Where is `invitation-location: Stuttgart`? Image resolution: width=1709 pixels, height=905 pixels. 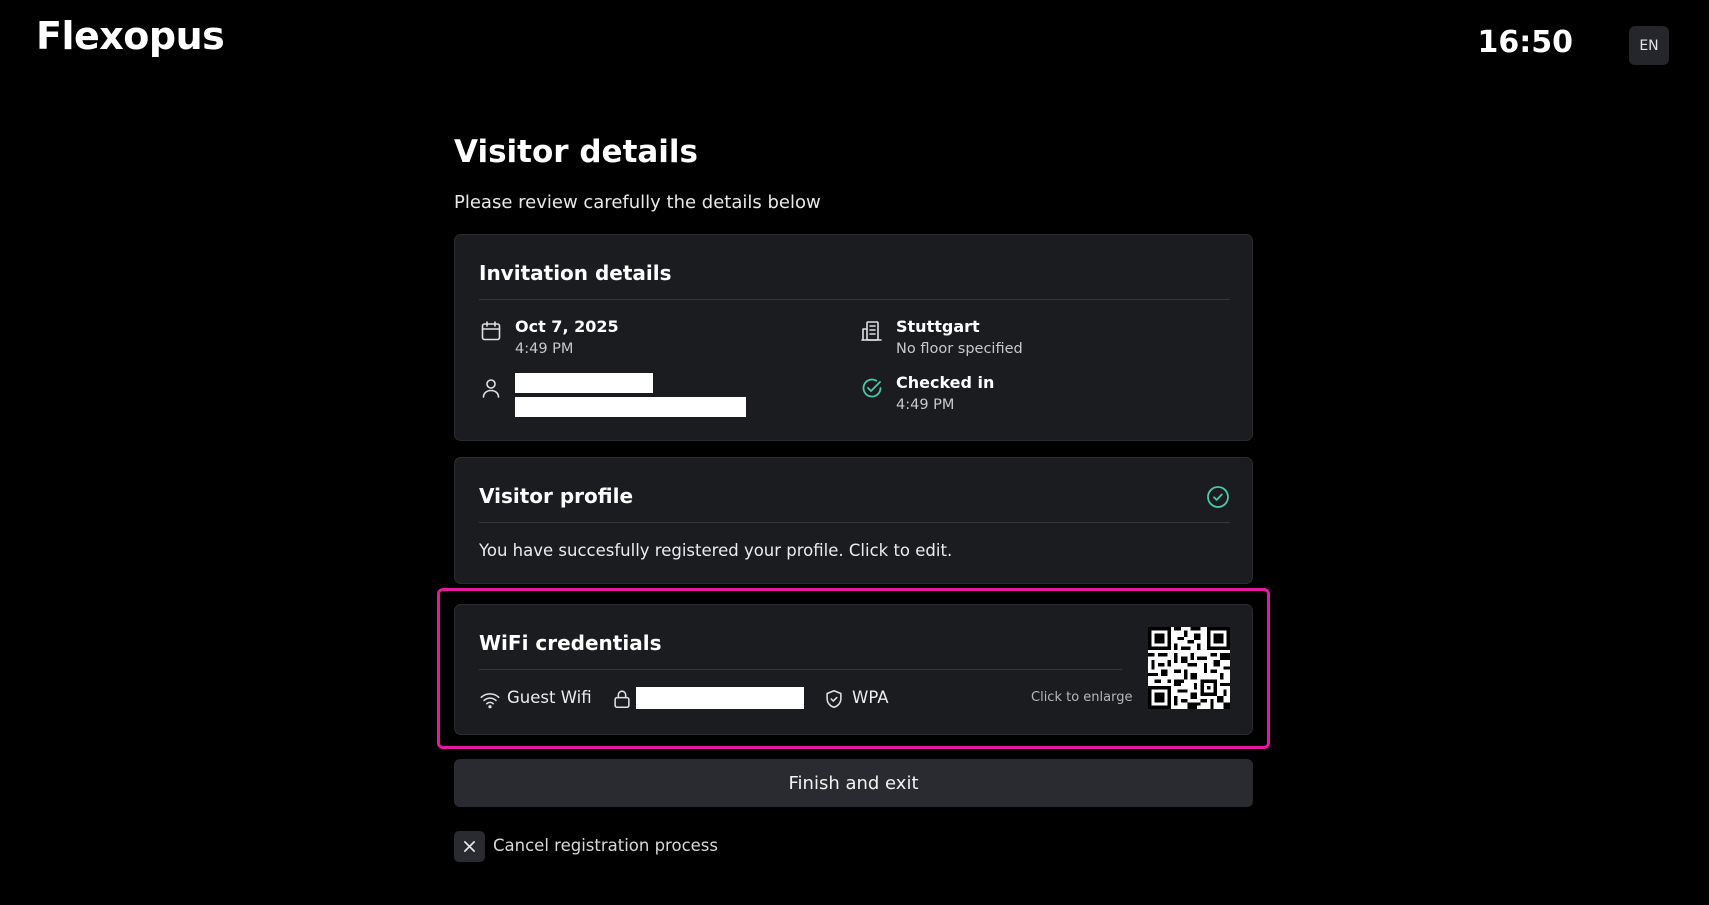 invitation-location: Stuttgart is located at coordinates (938, 326).